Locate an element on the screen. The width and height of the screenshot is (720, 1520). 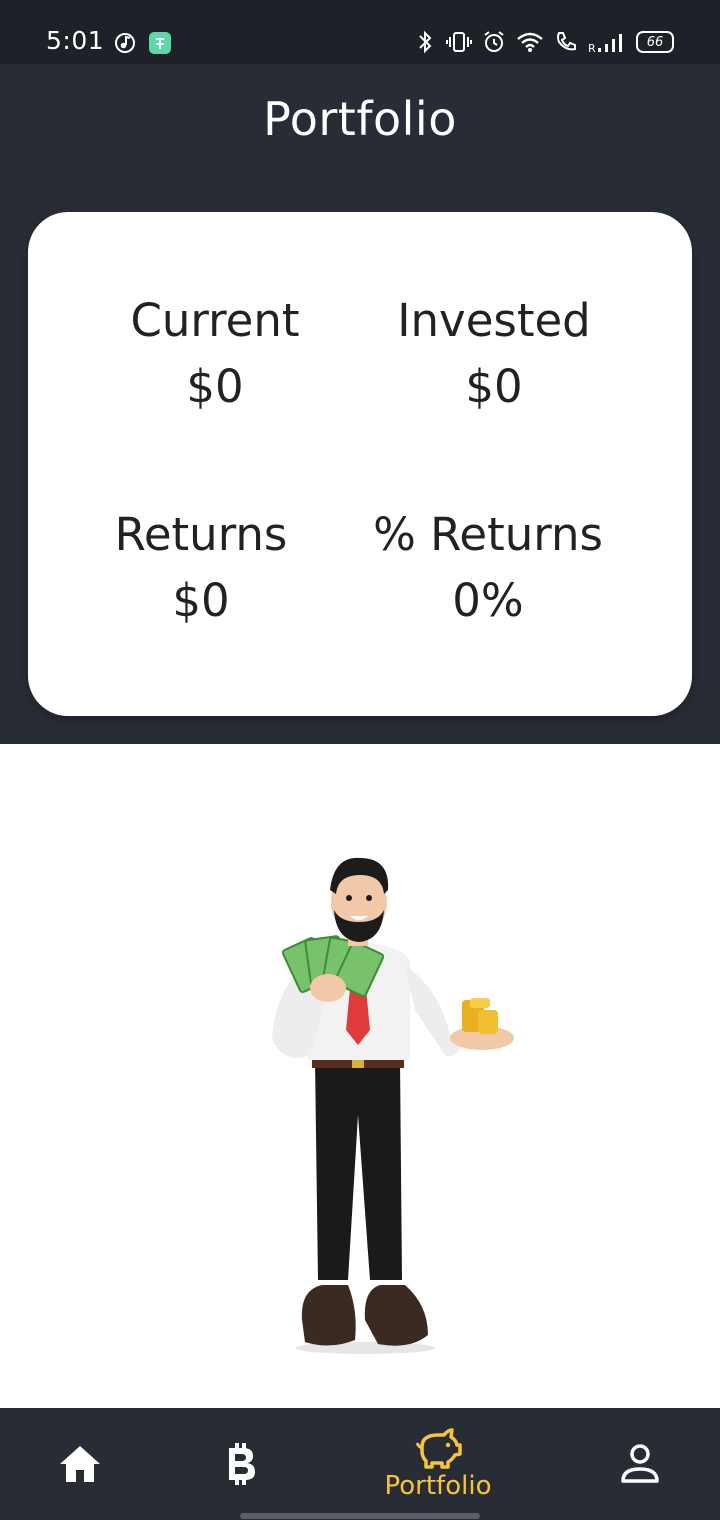
nav-portfolio-label: Portfolio is located at coordinates (438, 1486).